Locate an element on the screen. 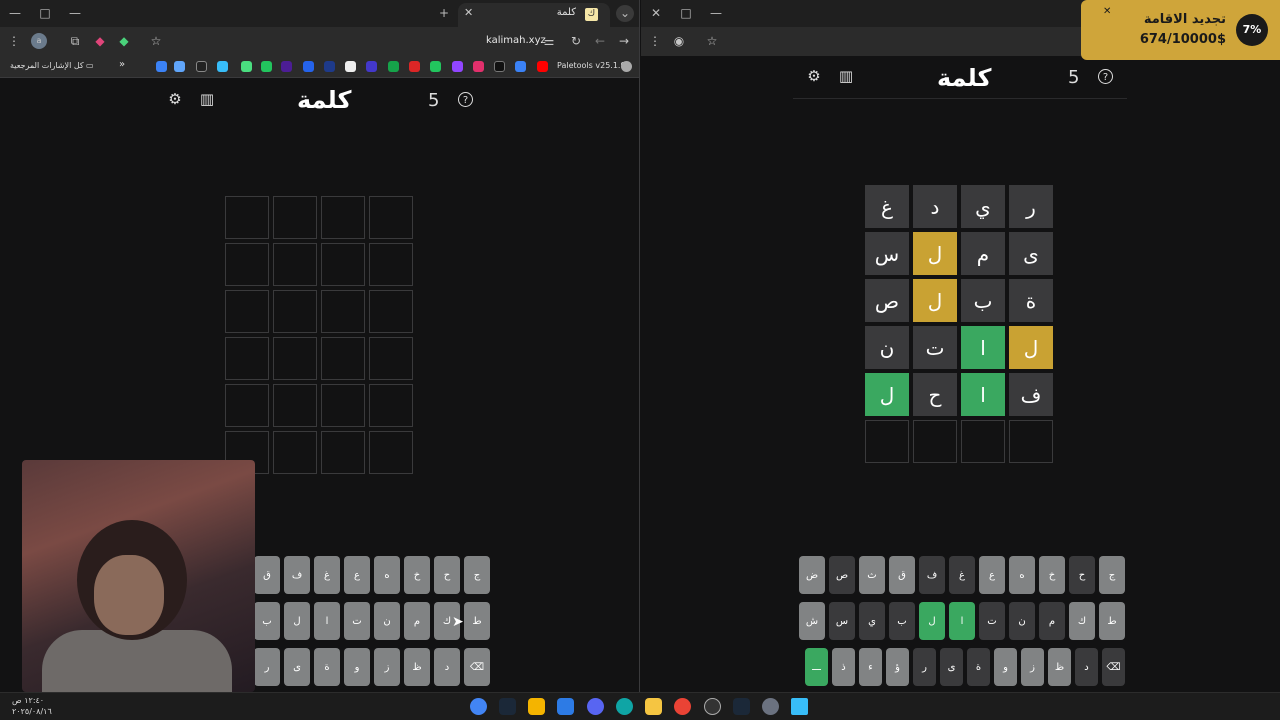 This screenshot has height=720, width=1280. shield-icon: ◆ is located at coordinates (124, 41).